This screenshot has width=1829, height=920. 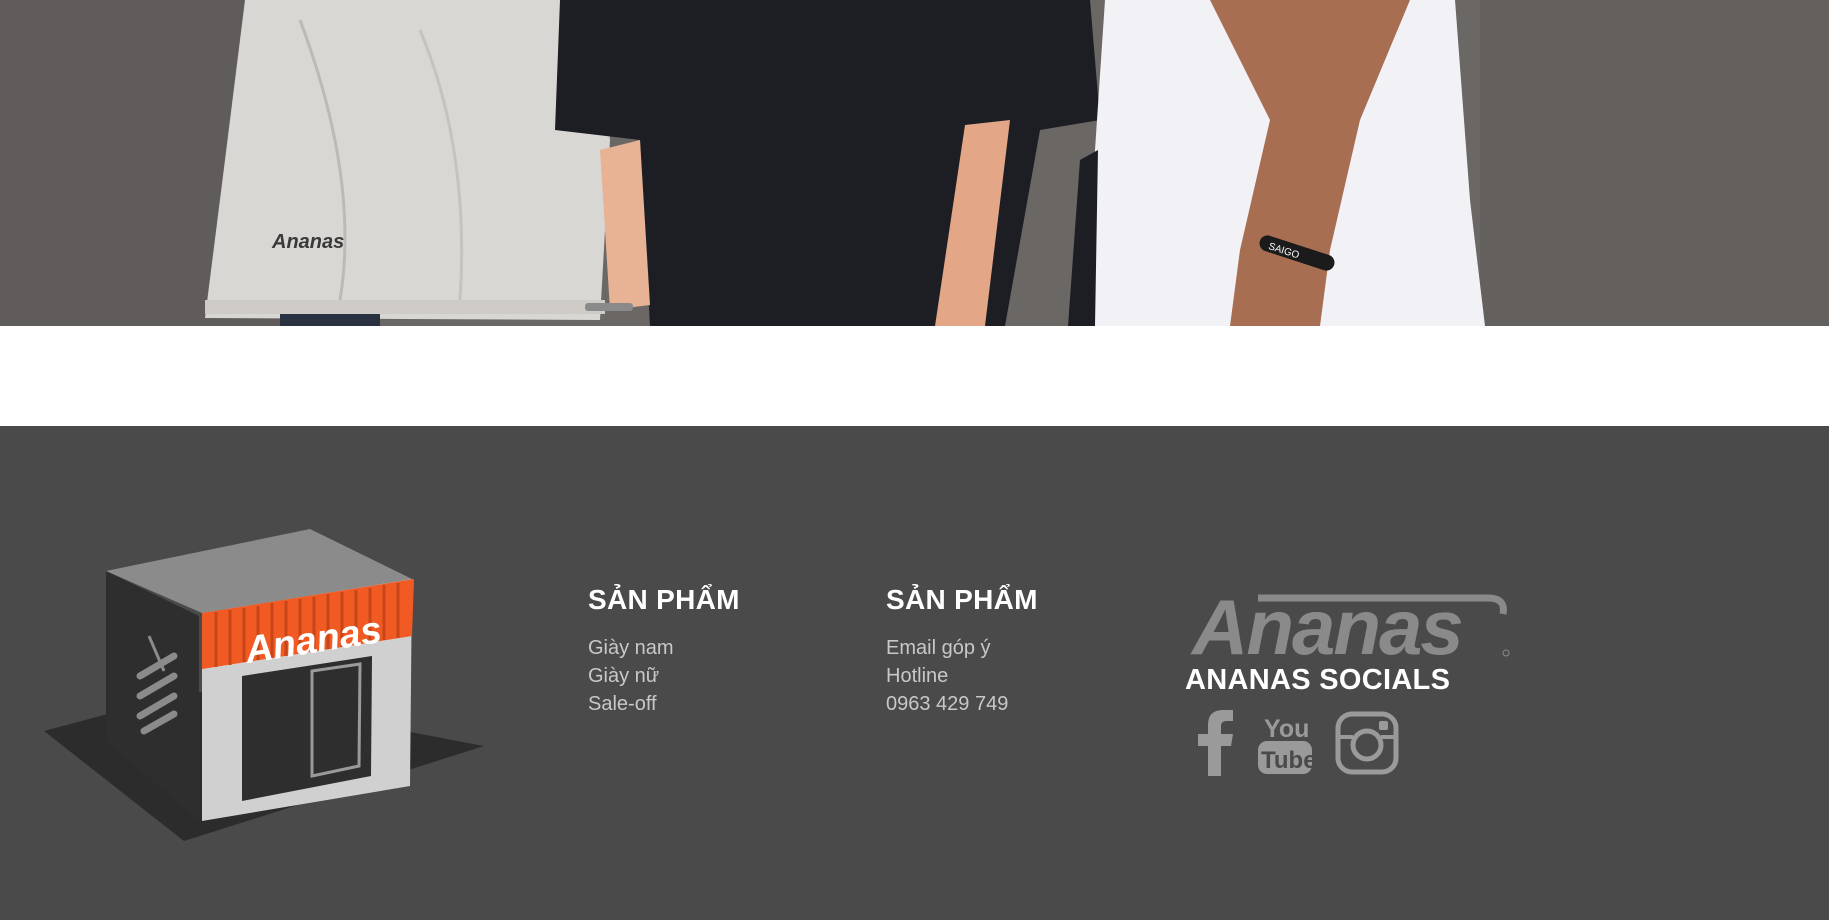 I want to click on social-icons: You Tube, so click(x=1297, y=745).